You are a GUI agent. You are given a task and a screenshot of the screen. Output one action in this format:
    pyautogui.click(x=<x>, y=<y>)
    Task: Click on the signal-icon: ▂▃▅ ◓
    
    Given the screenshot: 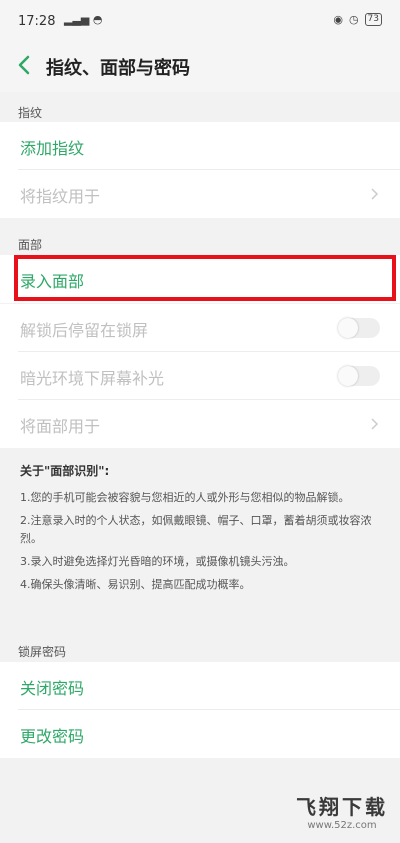 What is the action you would take?
    pyautogui.click(x=83, y=19)
    